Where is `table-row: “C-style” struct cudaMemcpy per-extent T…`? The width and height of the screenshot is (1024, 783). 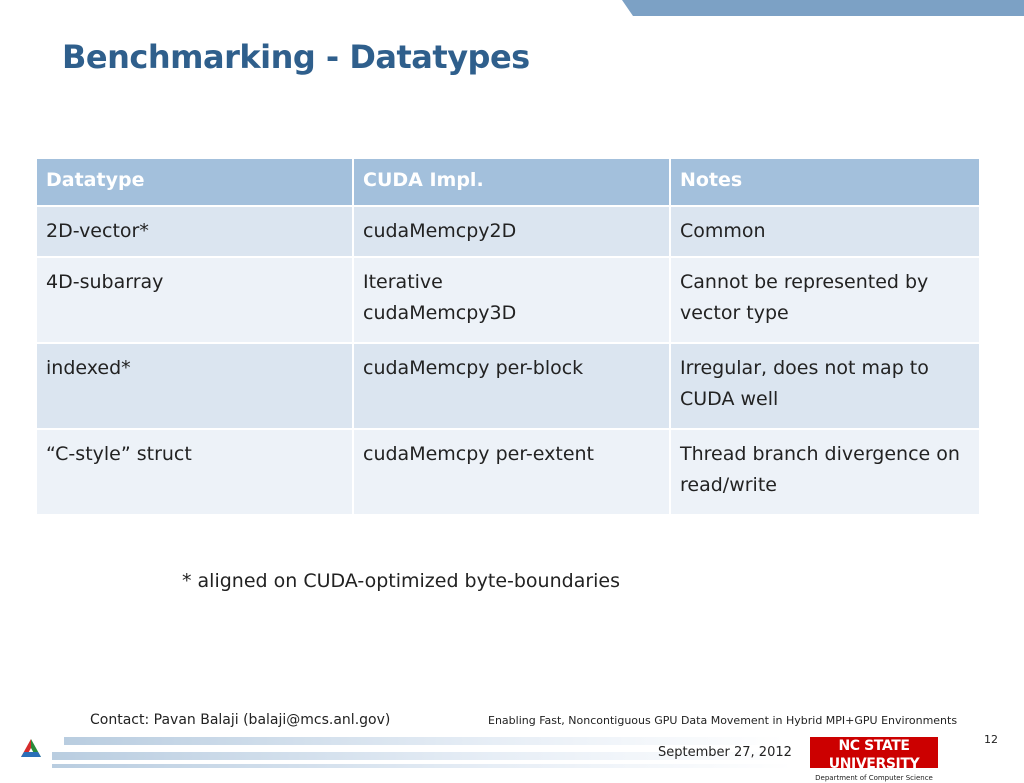 table-row: “C-style” struct cudaMemcpy per-extent T… is located at coordinates (508, 472).